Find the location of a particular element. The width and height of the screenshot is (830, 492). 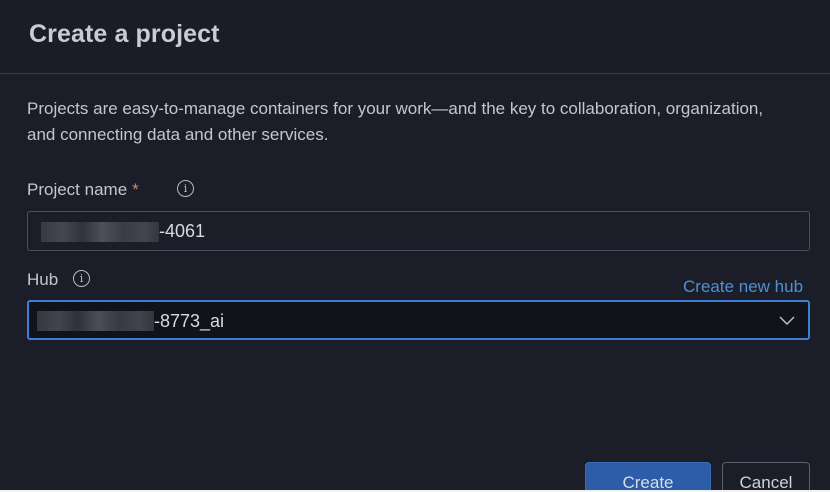

cancel-button: Cancel is located at coordinates (766, 477).